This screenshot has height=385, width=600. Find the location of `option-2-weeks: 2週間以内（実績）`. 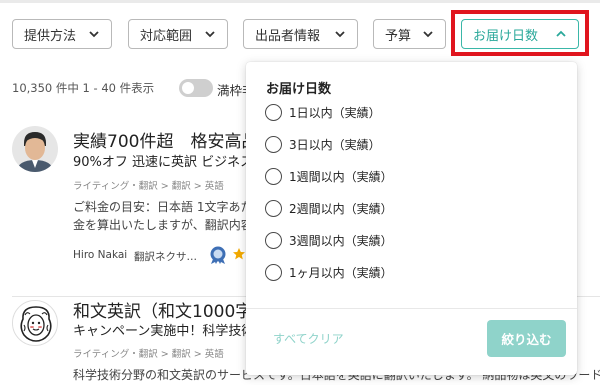

option-2-weeks: 2週間以内（実績） is located at coordinates (329, 208).